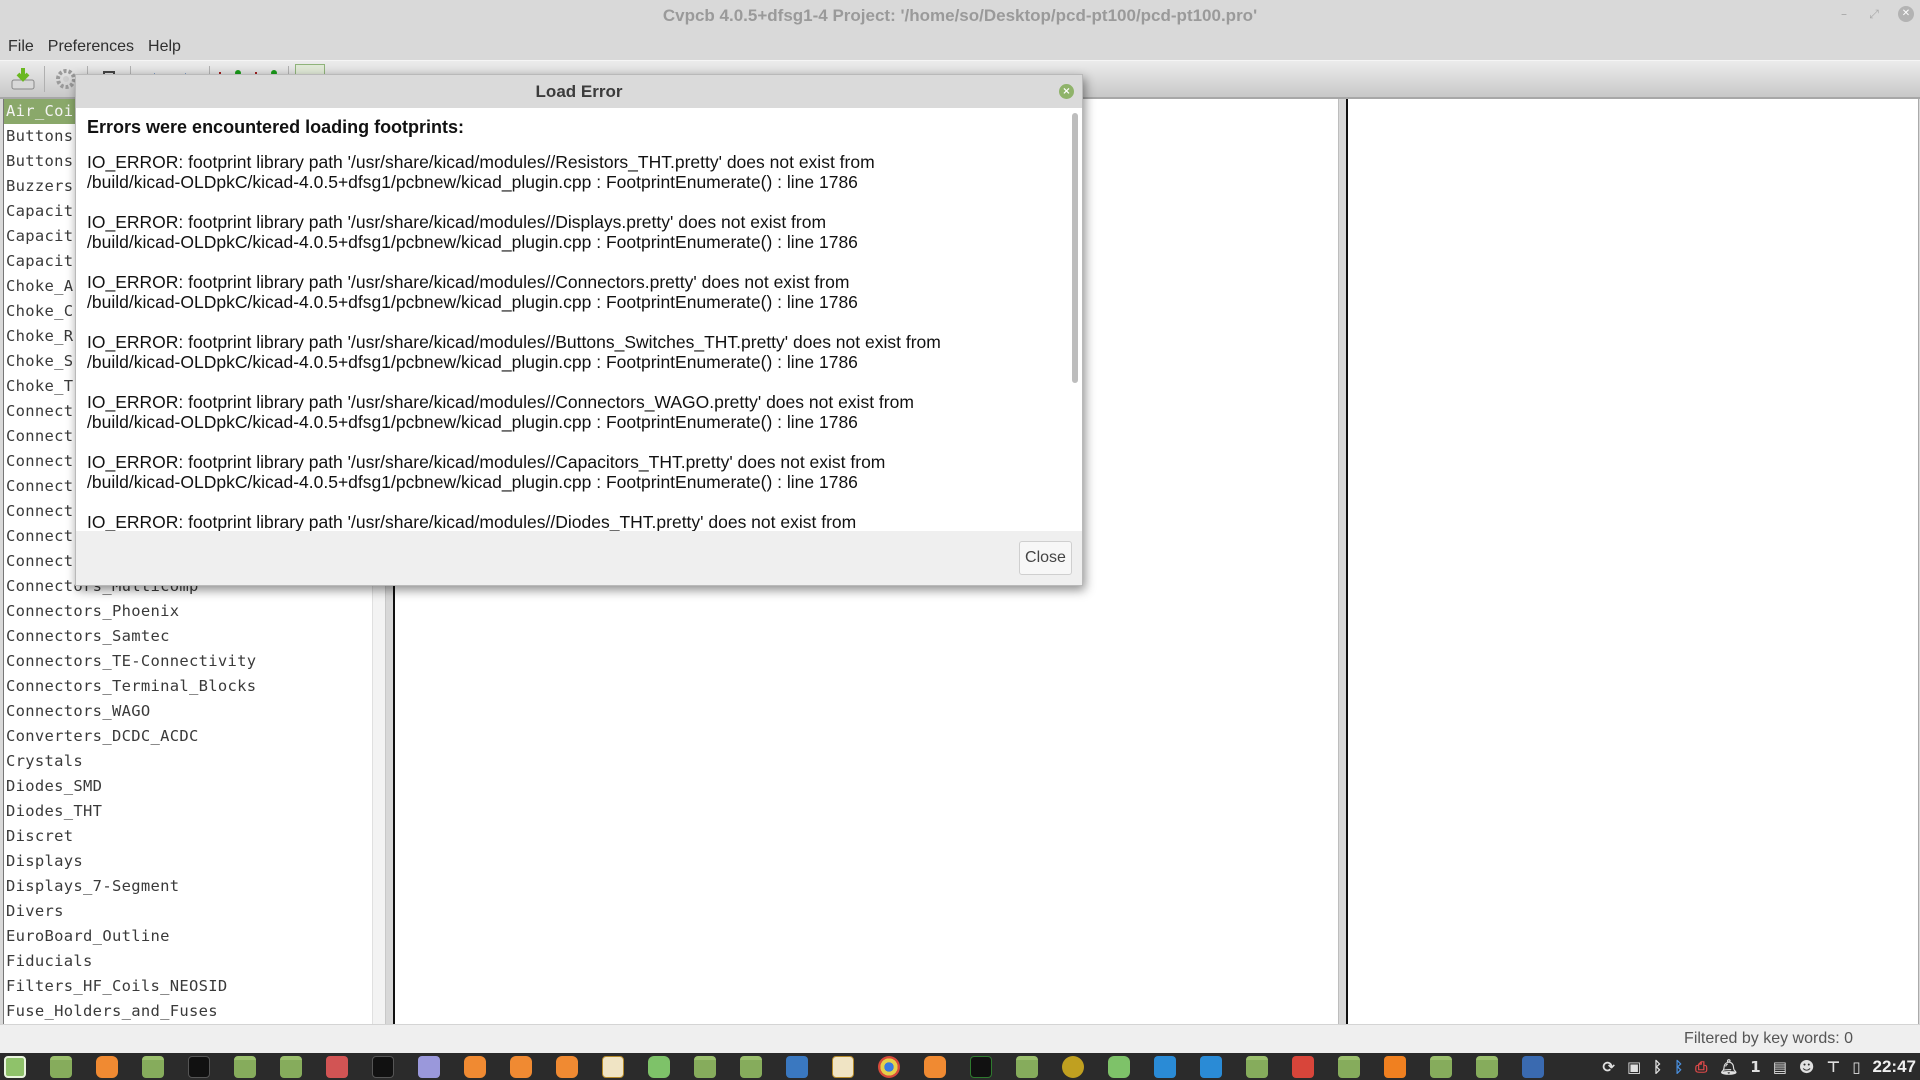 This screenshot has height=1080, width=1920. I want to click on printer-error-icon: ⎙, so click(1701, 1067).